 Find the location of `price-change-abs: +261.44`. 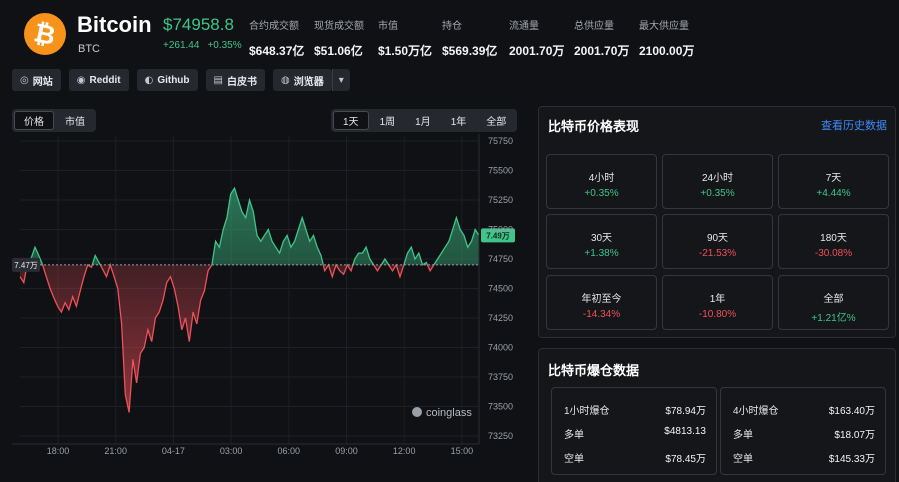

price-change-abs: +261.44 is located at coordinates (181, 45).